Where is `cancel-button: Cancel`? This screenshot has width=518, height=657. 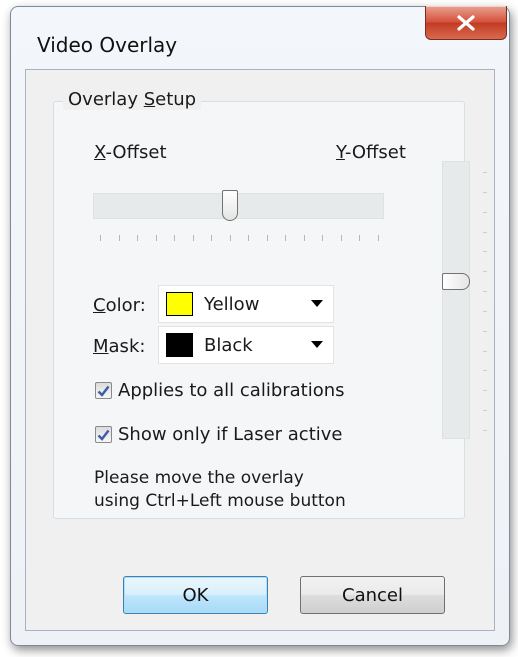
cancel-button: Cancel is located at coordinates (372, 595).